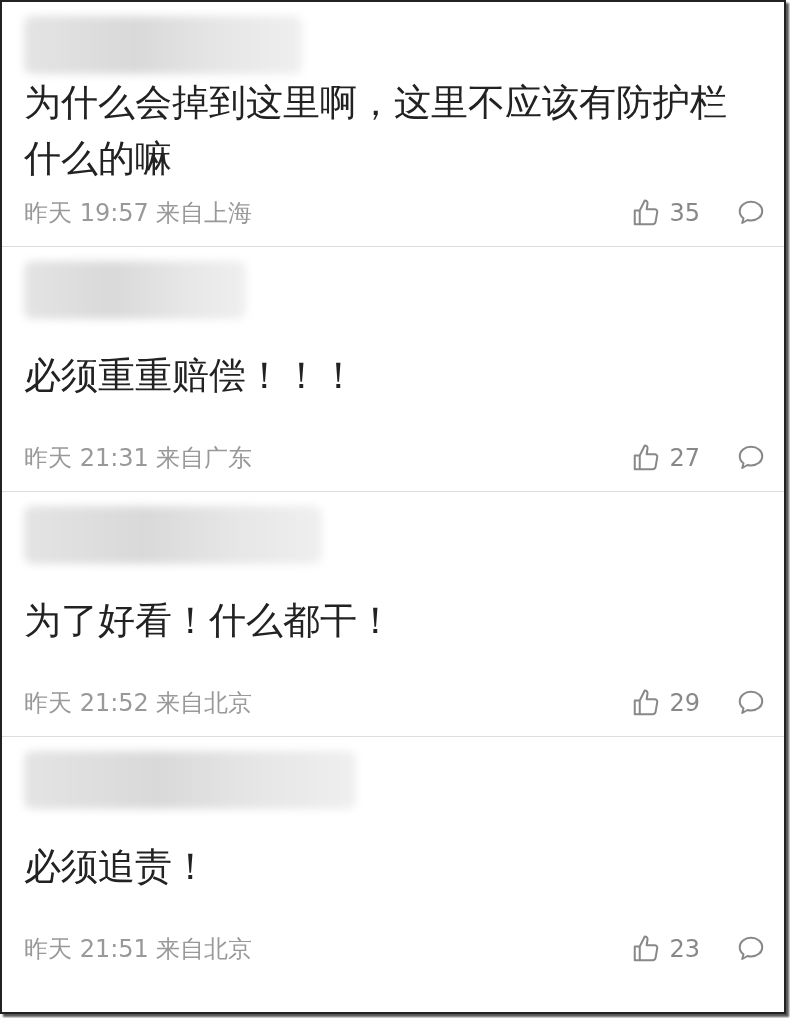  I want to click on comment-text: 为什么会掉到这里啊，这里不应该有防护栏什么的嘛, so click(376, 131).